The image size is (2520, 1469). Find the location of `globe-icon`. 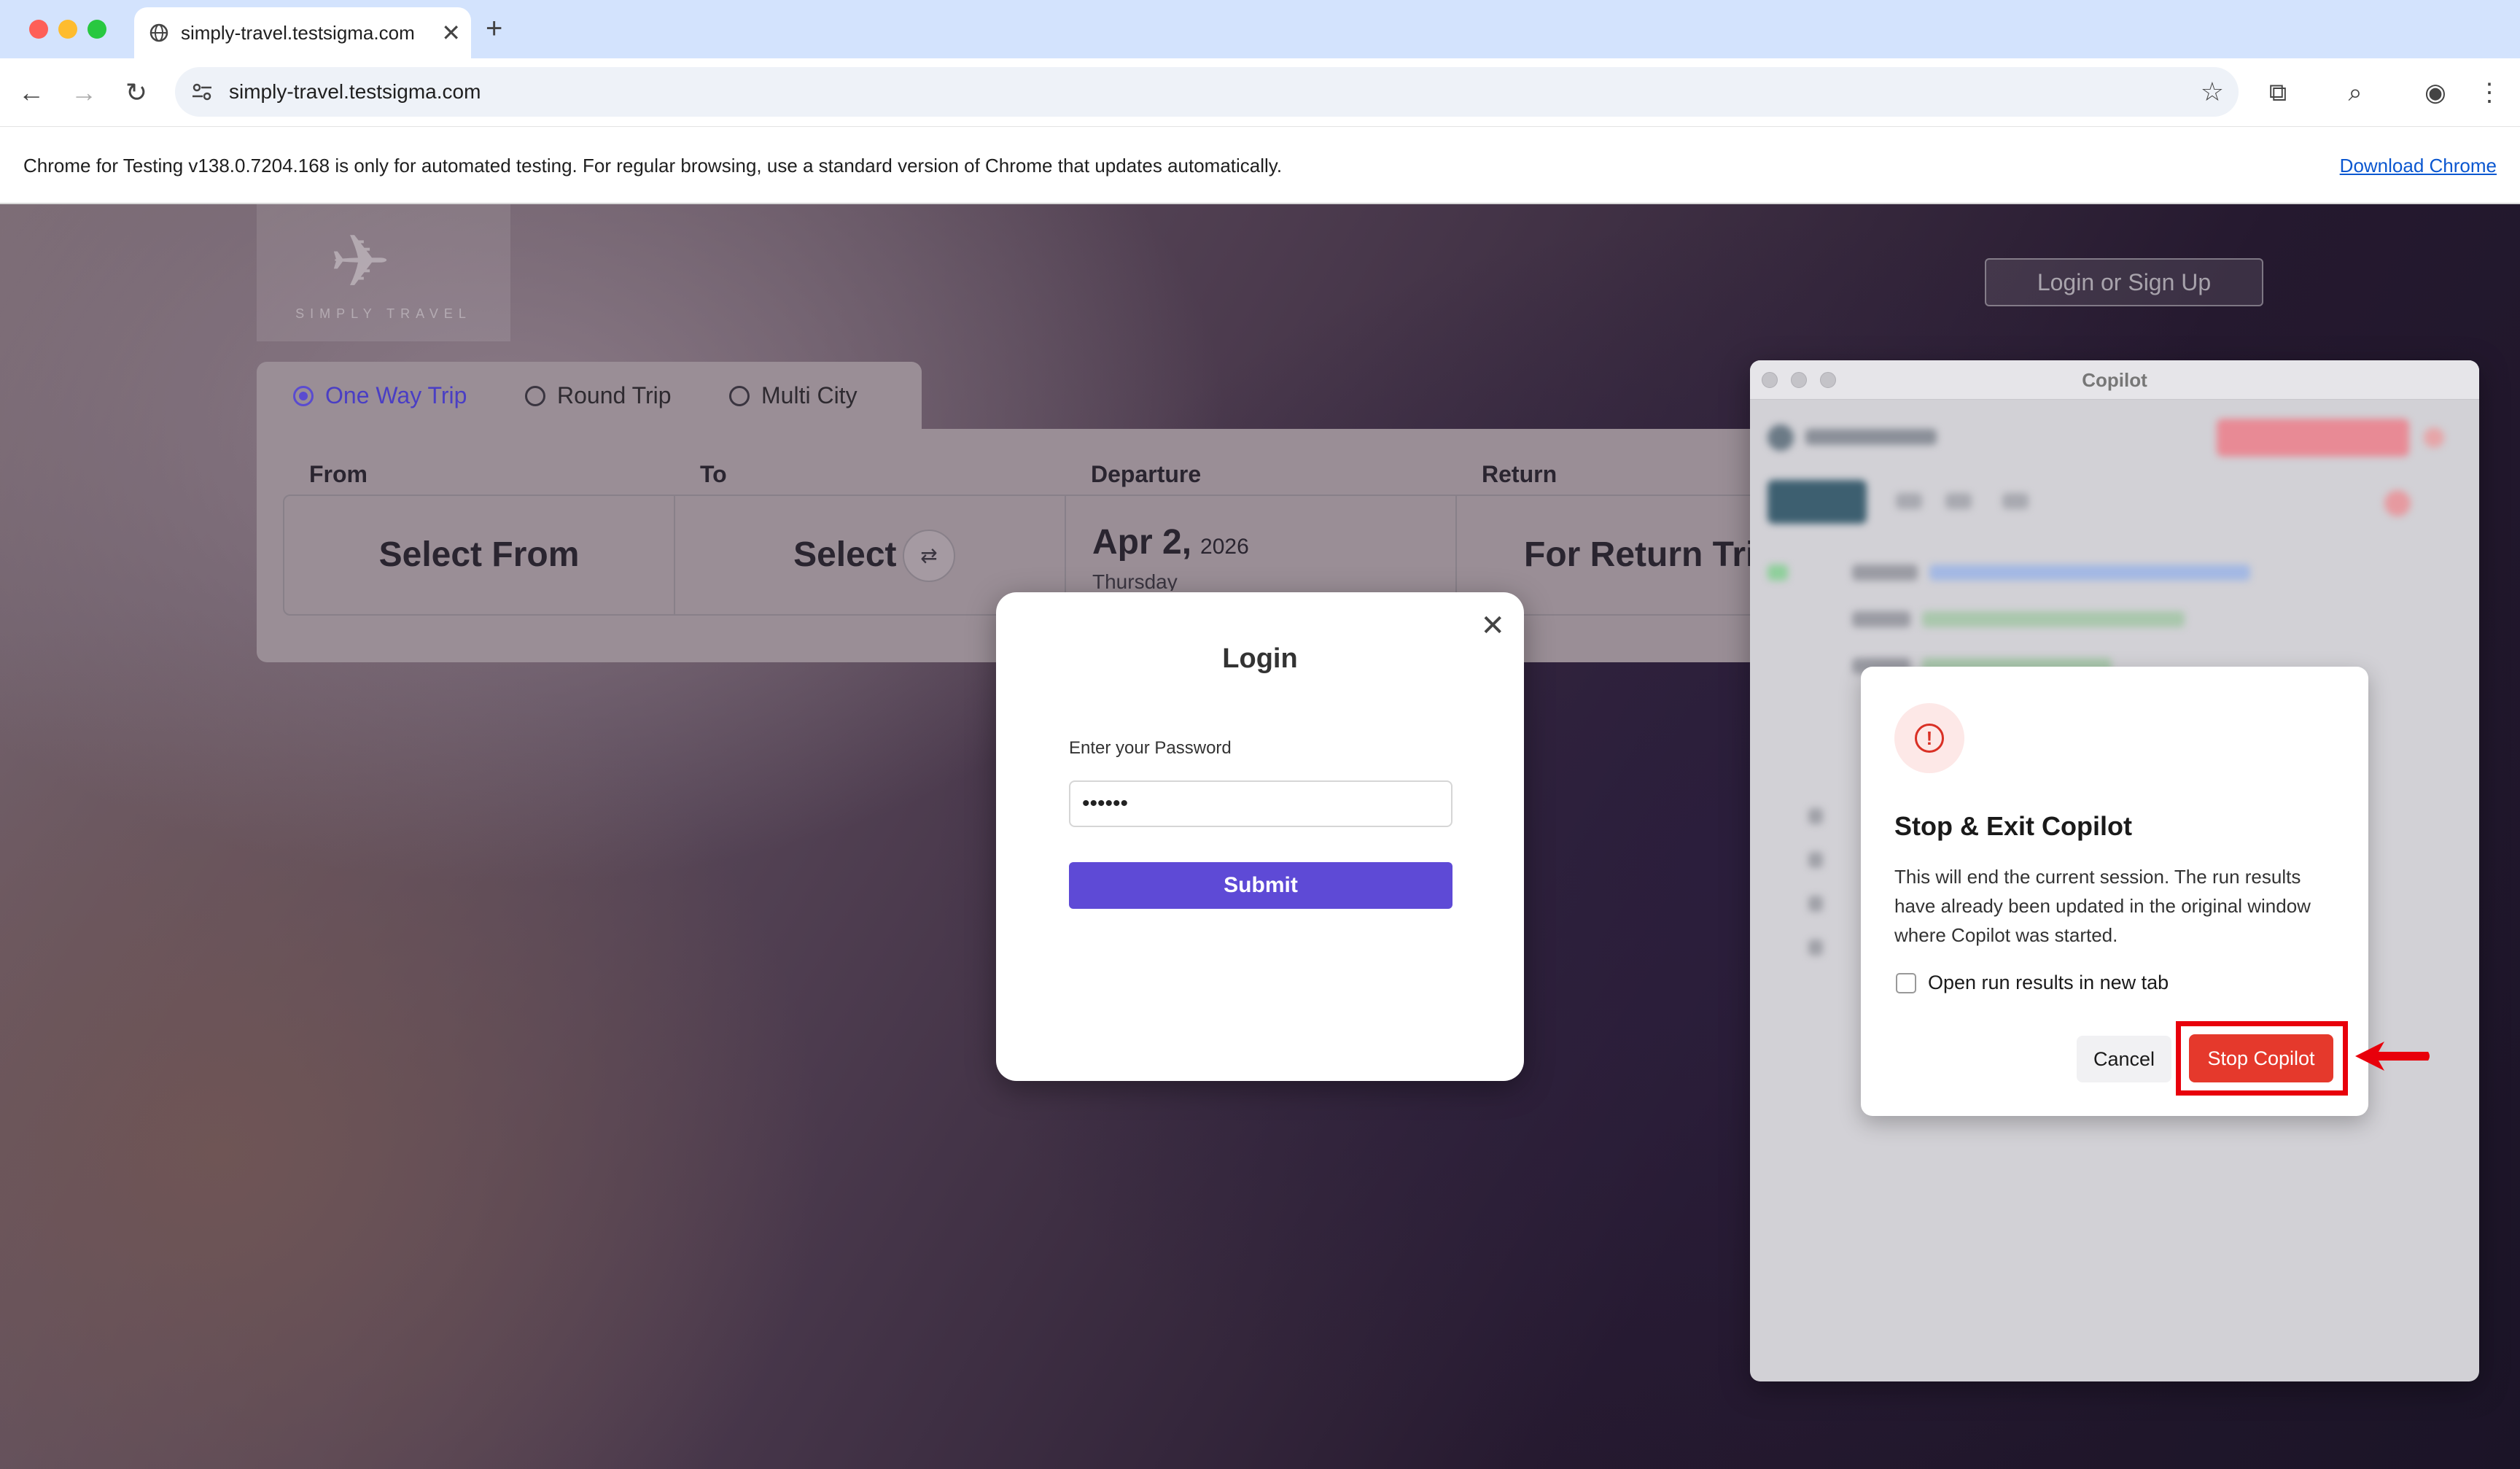

globe-icon is located at coordinates (158, 32).